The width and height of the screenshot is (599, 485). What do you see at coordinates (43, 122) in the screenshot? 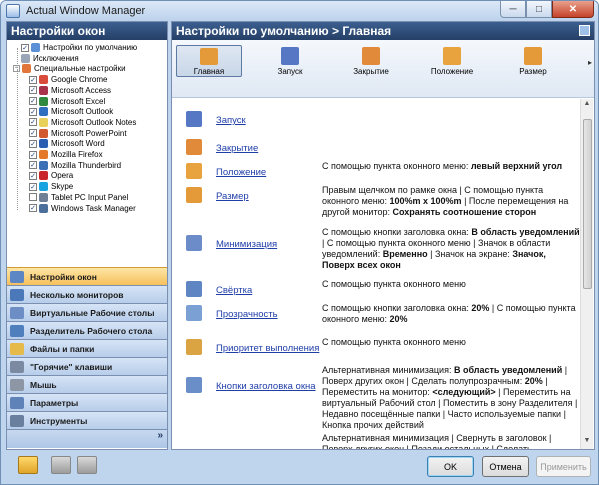
I see `outlook-notes-icon` at bounding box center [43, 122].